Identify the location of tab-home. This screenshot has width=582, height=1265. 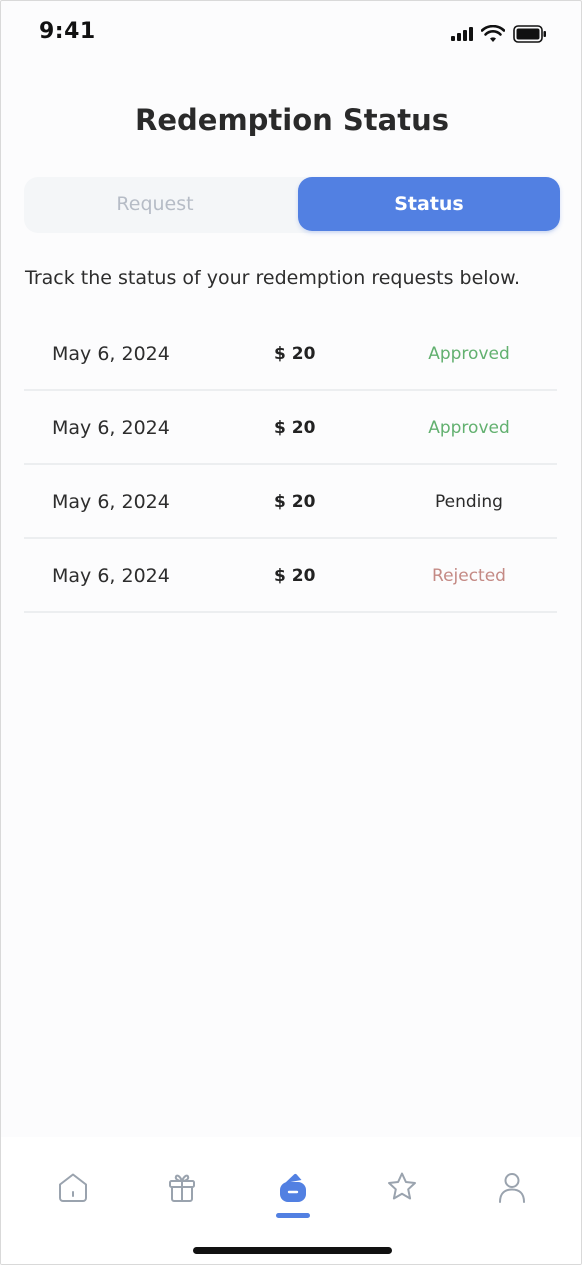
(73, 1187).